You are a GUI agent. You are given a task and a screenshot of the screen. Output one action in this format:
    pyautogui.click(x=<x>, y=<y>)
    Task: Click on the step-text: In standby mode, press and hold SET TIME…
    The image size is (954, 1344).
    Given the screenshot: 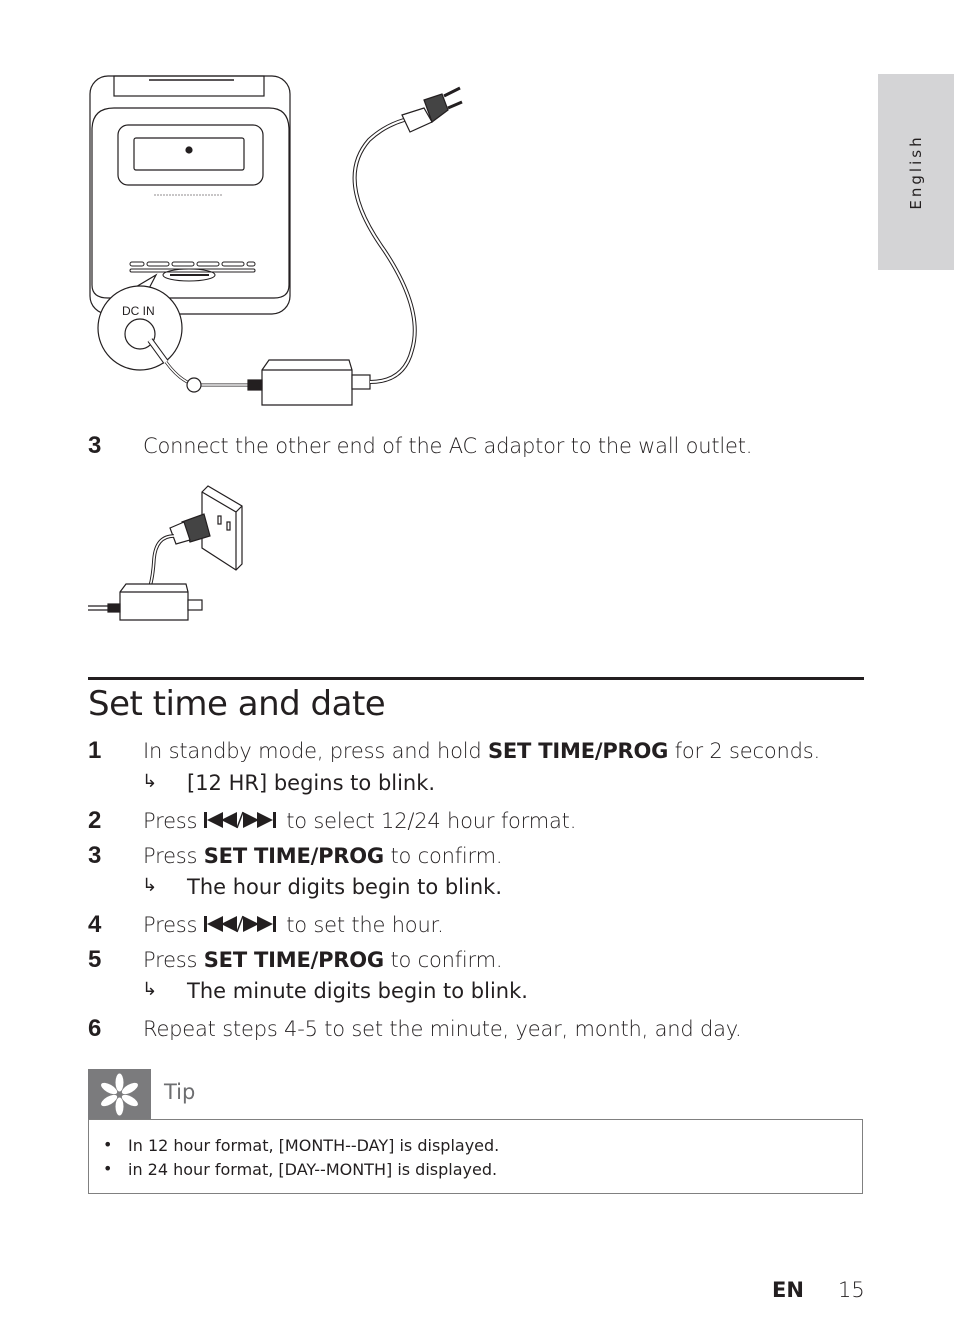 What is the action you would take?
    pyautogui.click(x=481, y=751)
    